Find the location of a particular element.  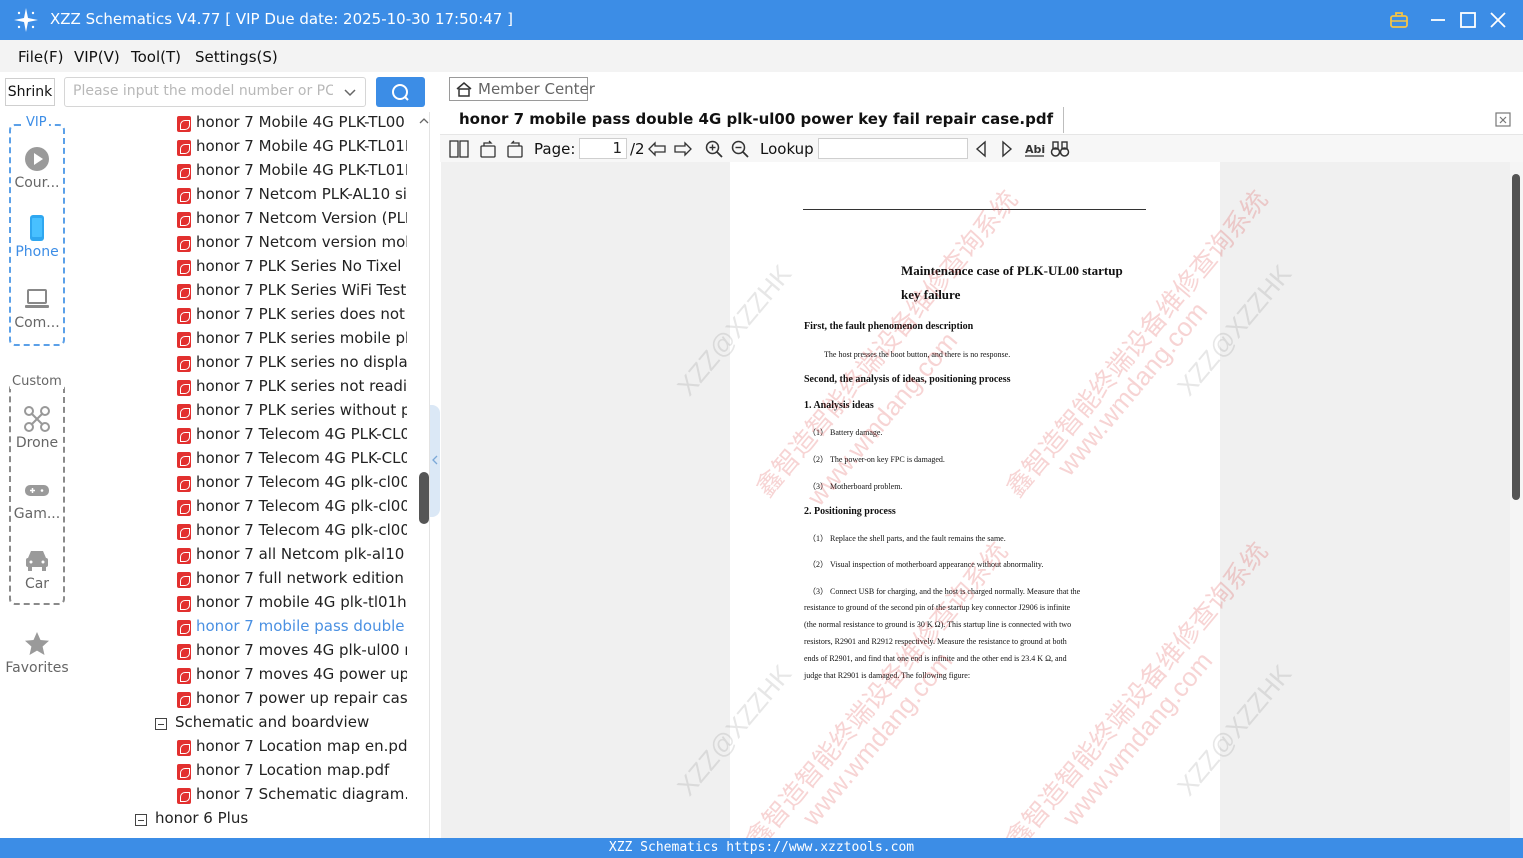

tree-file-item: honor 7 PLK series not reading is located at coordinates (292, 388).